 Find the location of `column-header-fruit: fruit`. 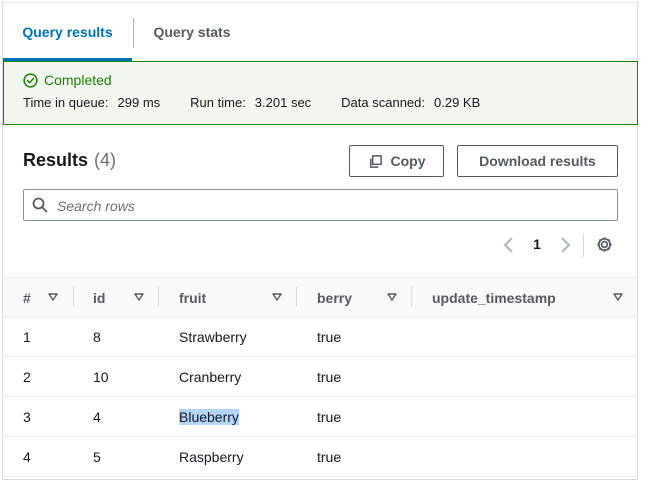

column-header-fruit: fruit is located at coordinates (192, 297).